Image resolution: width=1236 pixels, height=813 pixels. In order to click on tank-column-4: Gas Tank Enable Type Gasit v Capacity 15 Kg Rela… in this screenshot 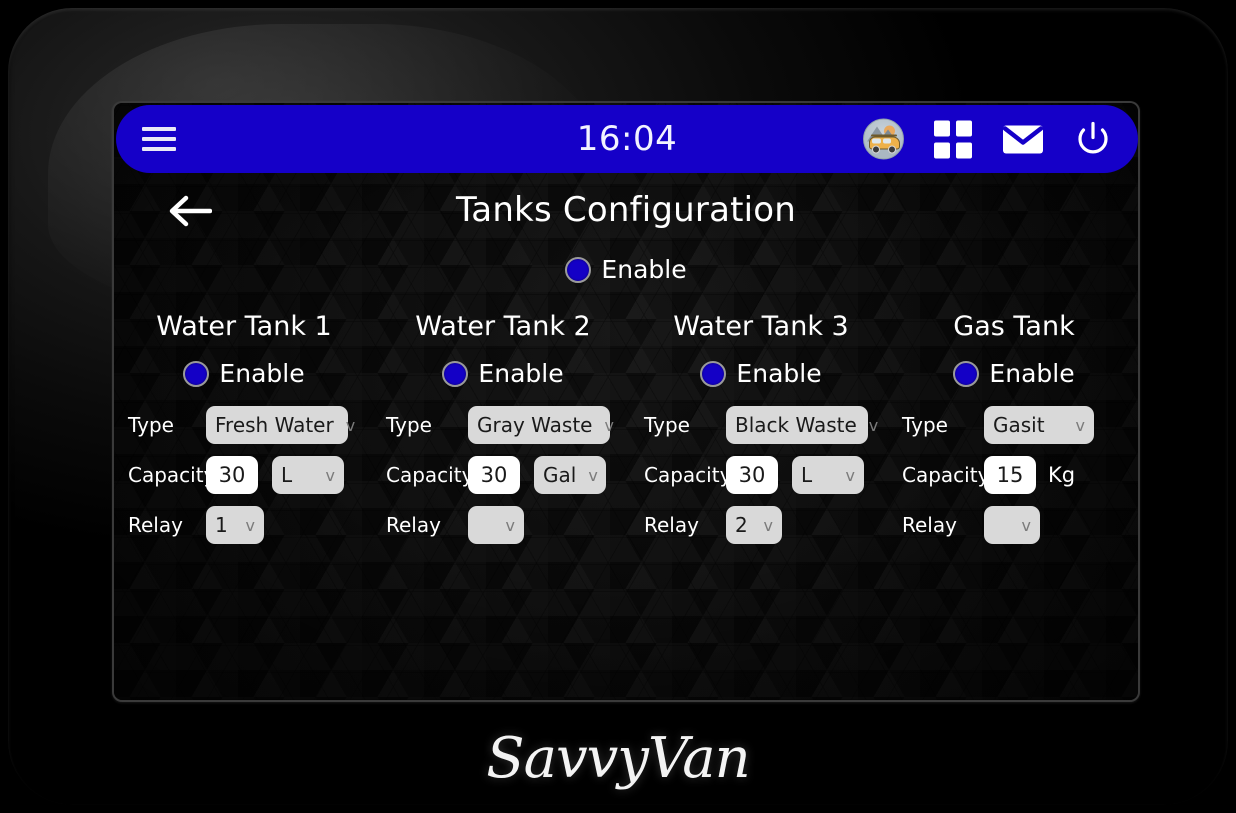, I will do `click(1014, 430)`.